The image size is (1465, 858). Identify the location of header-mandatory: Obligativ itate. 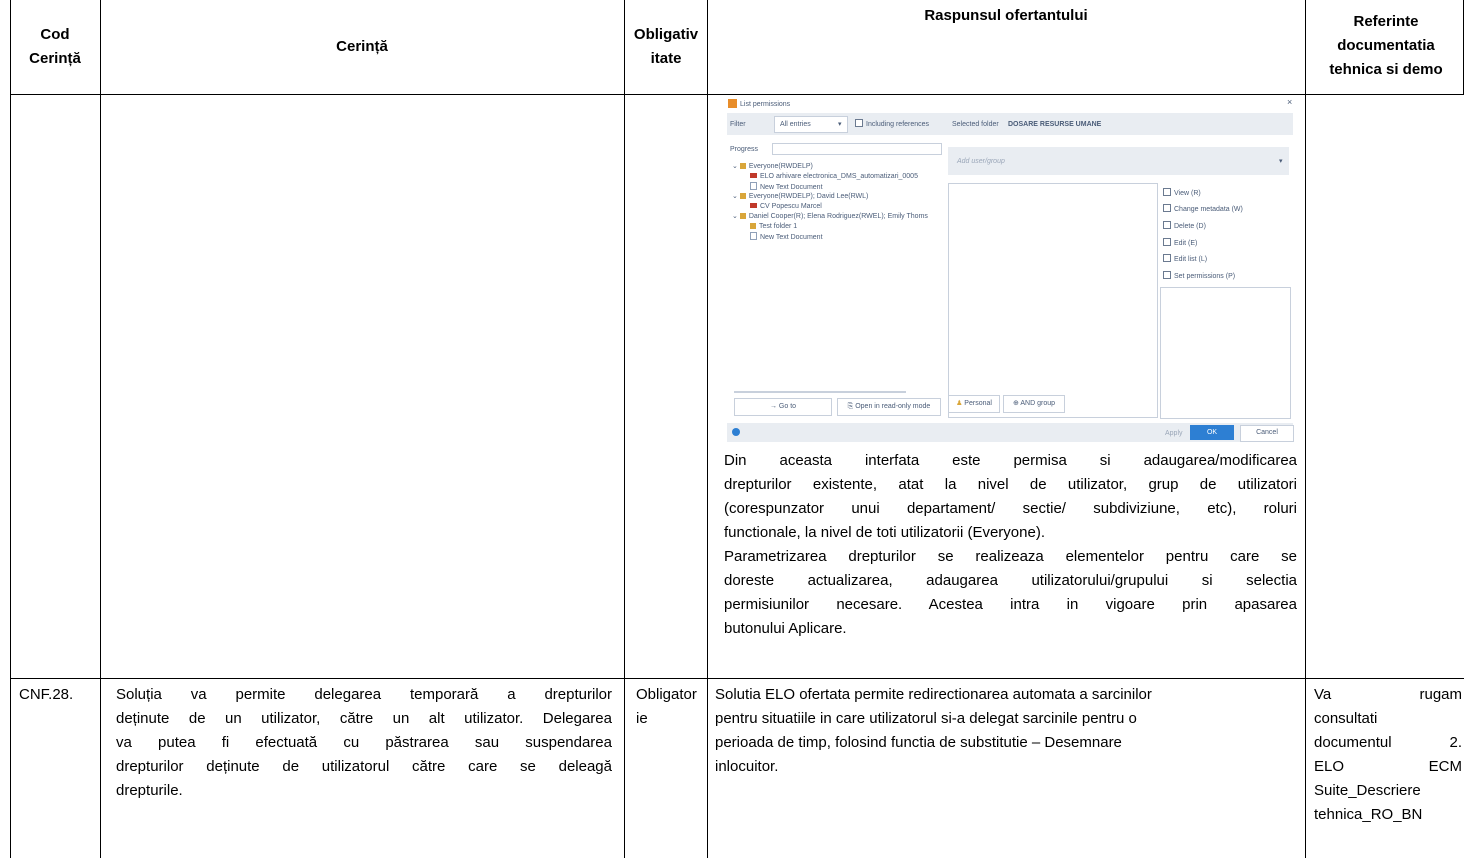
(666, 46).